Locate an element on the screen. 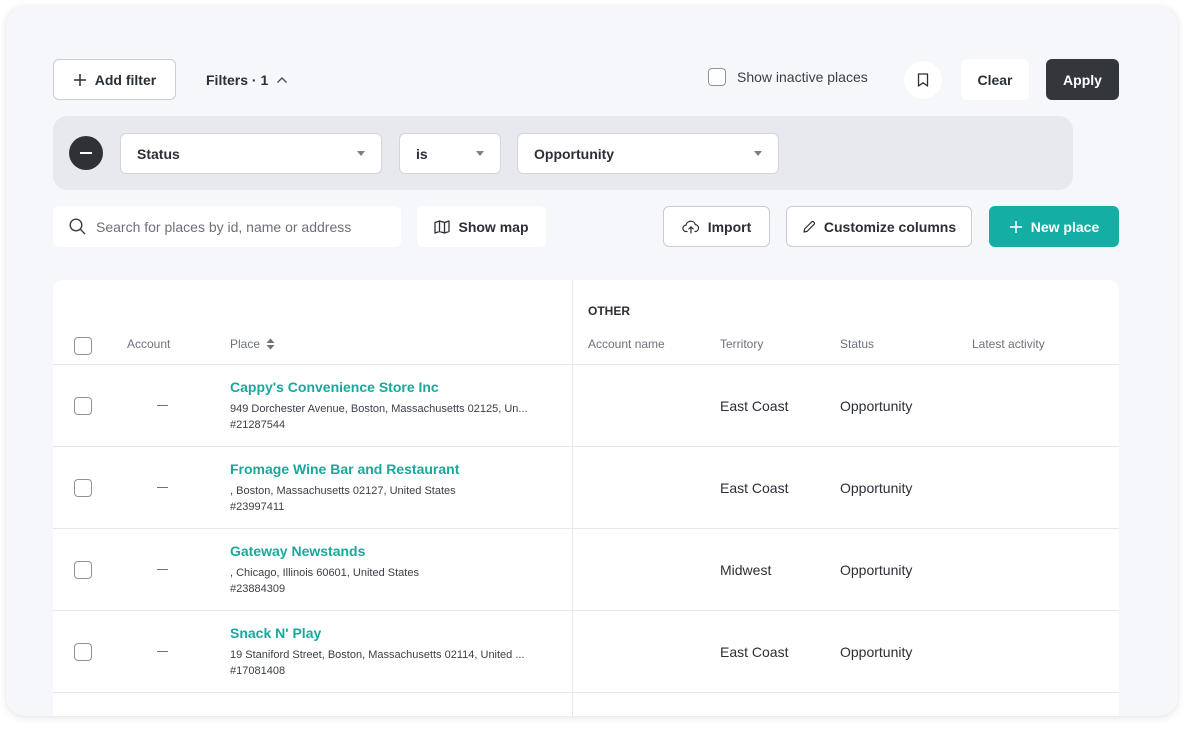  remove-filter-button is located at coordinates (86, 153).